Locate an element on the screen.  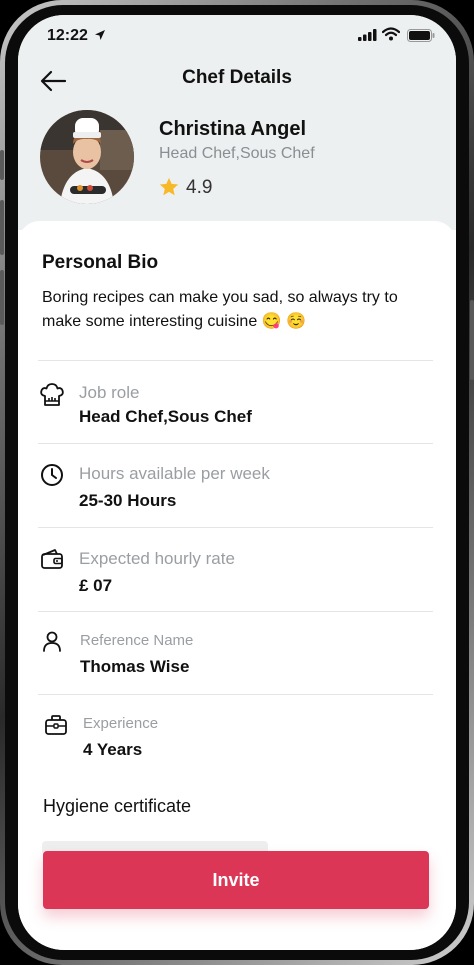
wifi-icon is located at coordinates (391, 34).